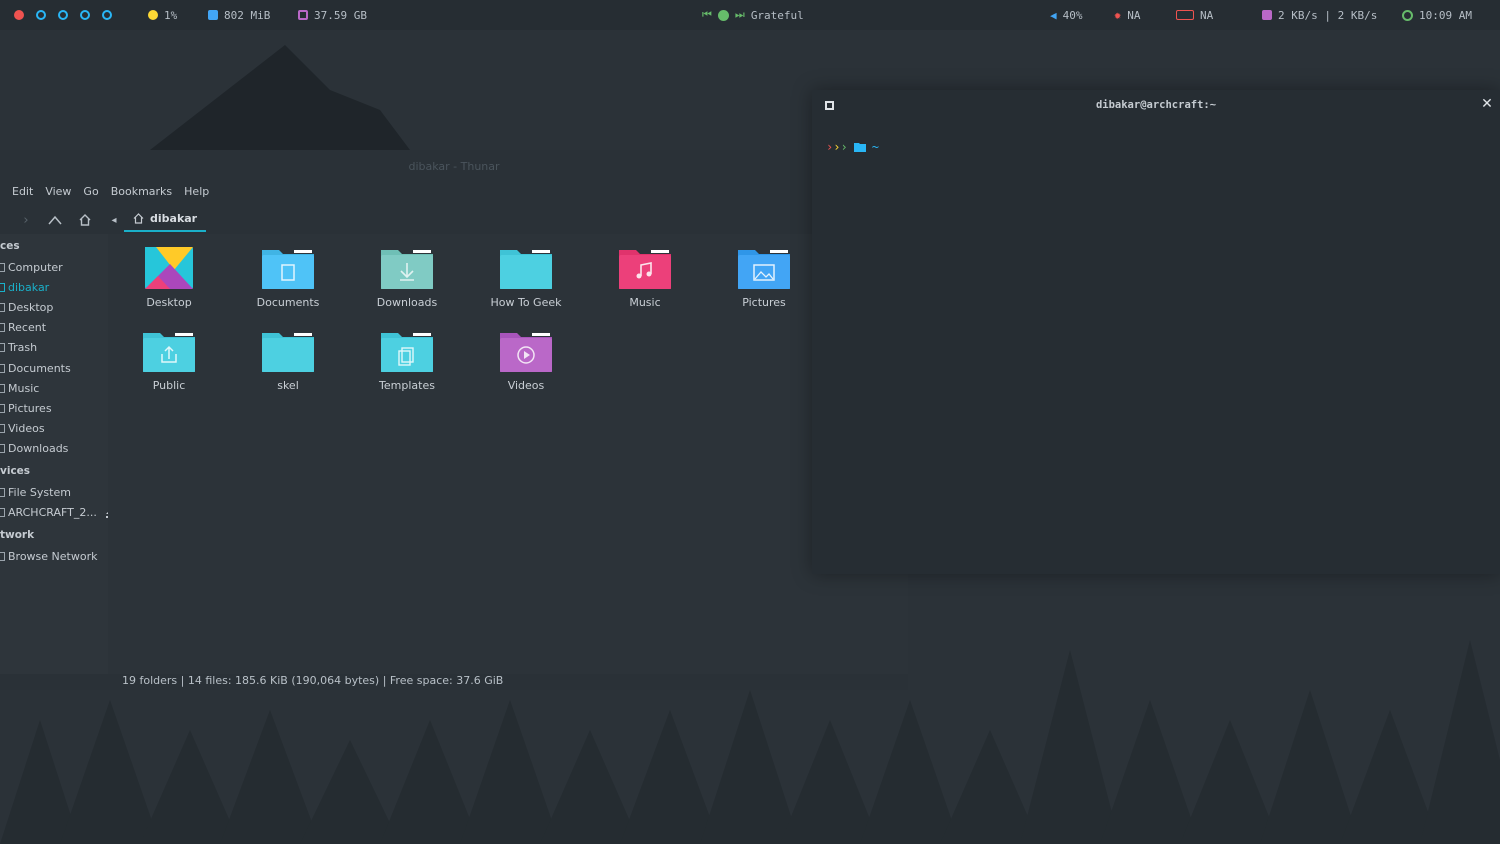 This screenshot has width=1500, height=844. What do you see at coordinates (288, 269) in the screenshot?
I see `documents-folder-icon` at bounding box center [288, 269].